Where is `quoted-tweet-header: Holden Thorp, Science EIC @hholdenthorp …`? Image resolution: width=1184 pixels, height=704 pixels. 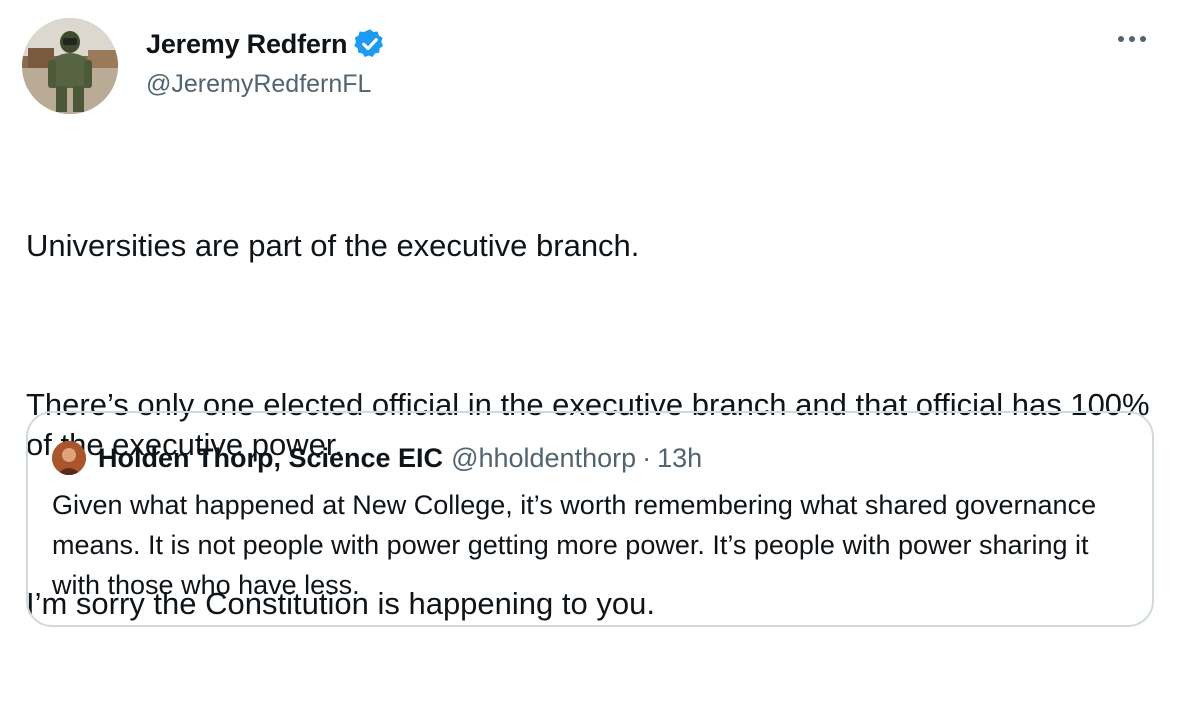
quoted-tweet-header: Holden Thorp, Science EIC @hholdenthorp … is located at coordinates (377, 458).